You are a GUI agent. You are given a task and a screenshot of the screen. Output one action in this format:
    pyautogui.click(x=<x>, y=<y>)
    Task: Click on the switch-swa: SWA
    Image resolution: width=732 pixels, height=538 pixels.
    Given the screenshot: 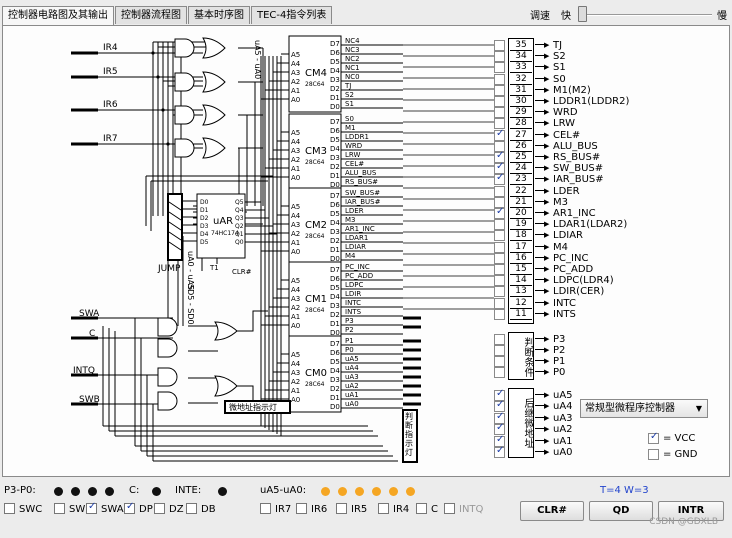 What is the action you would take?
    pyautogui.click(x=105, y=510)
    